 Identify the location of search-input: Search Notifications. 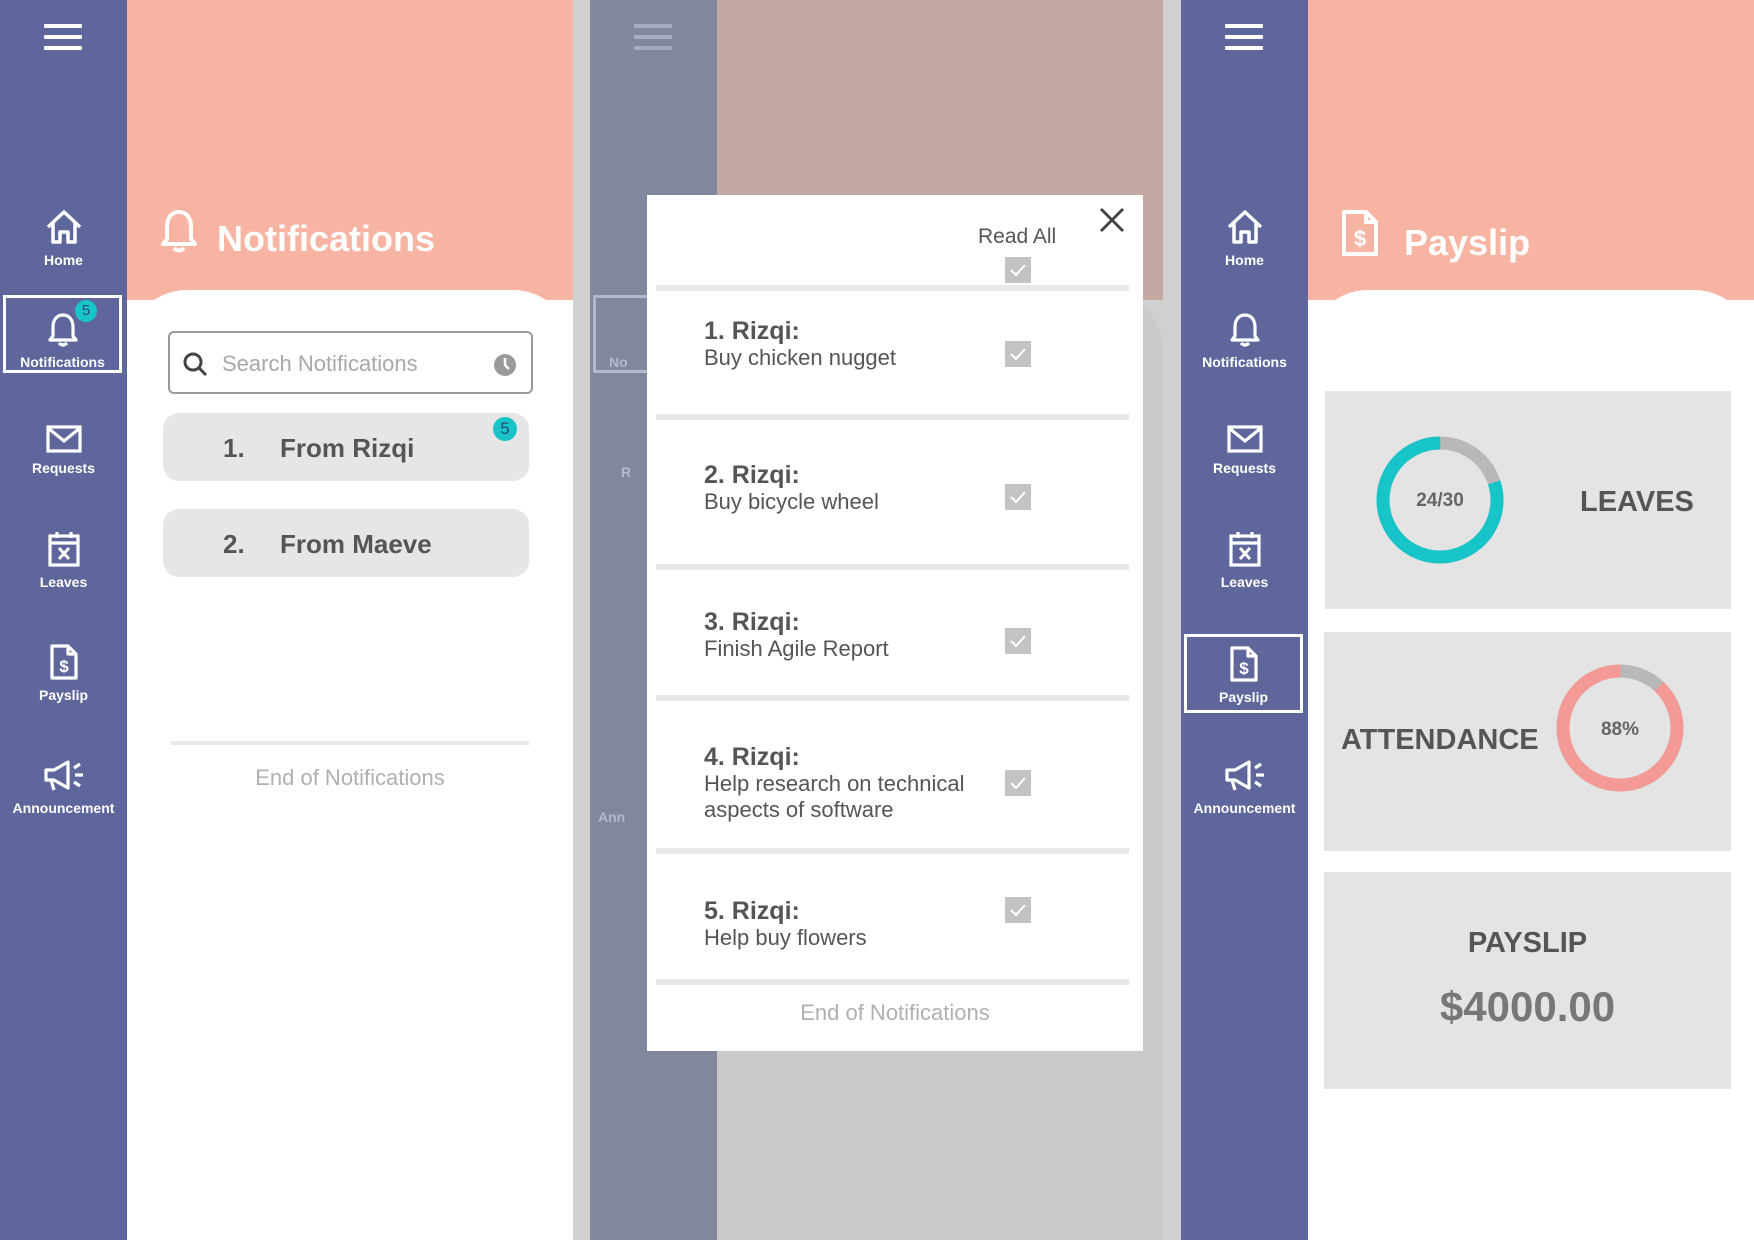
(350, 362).